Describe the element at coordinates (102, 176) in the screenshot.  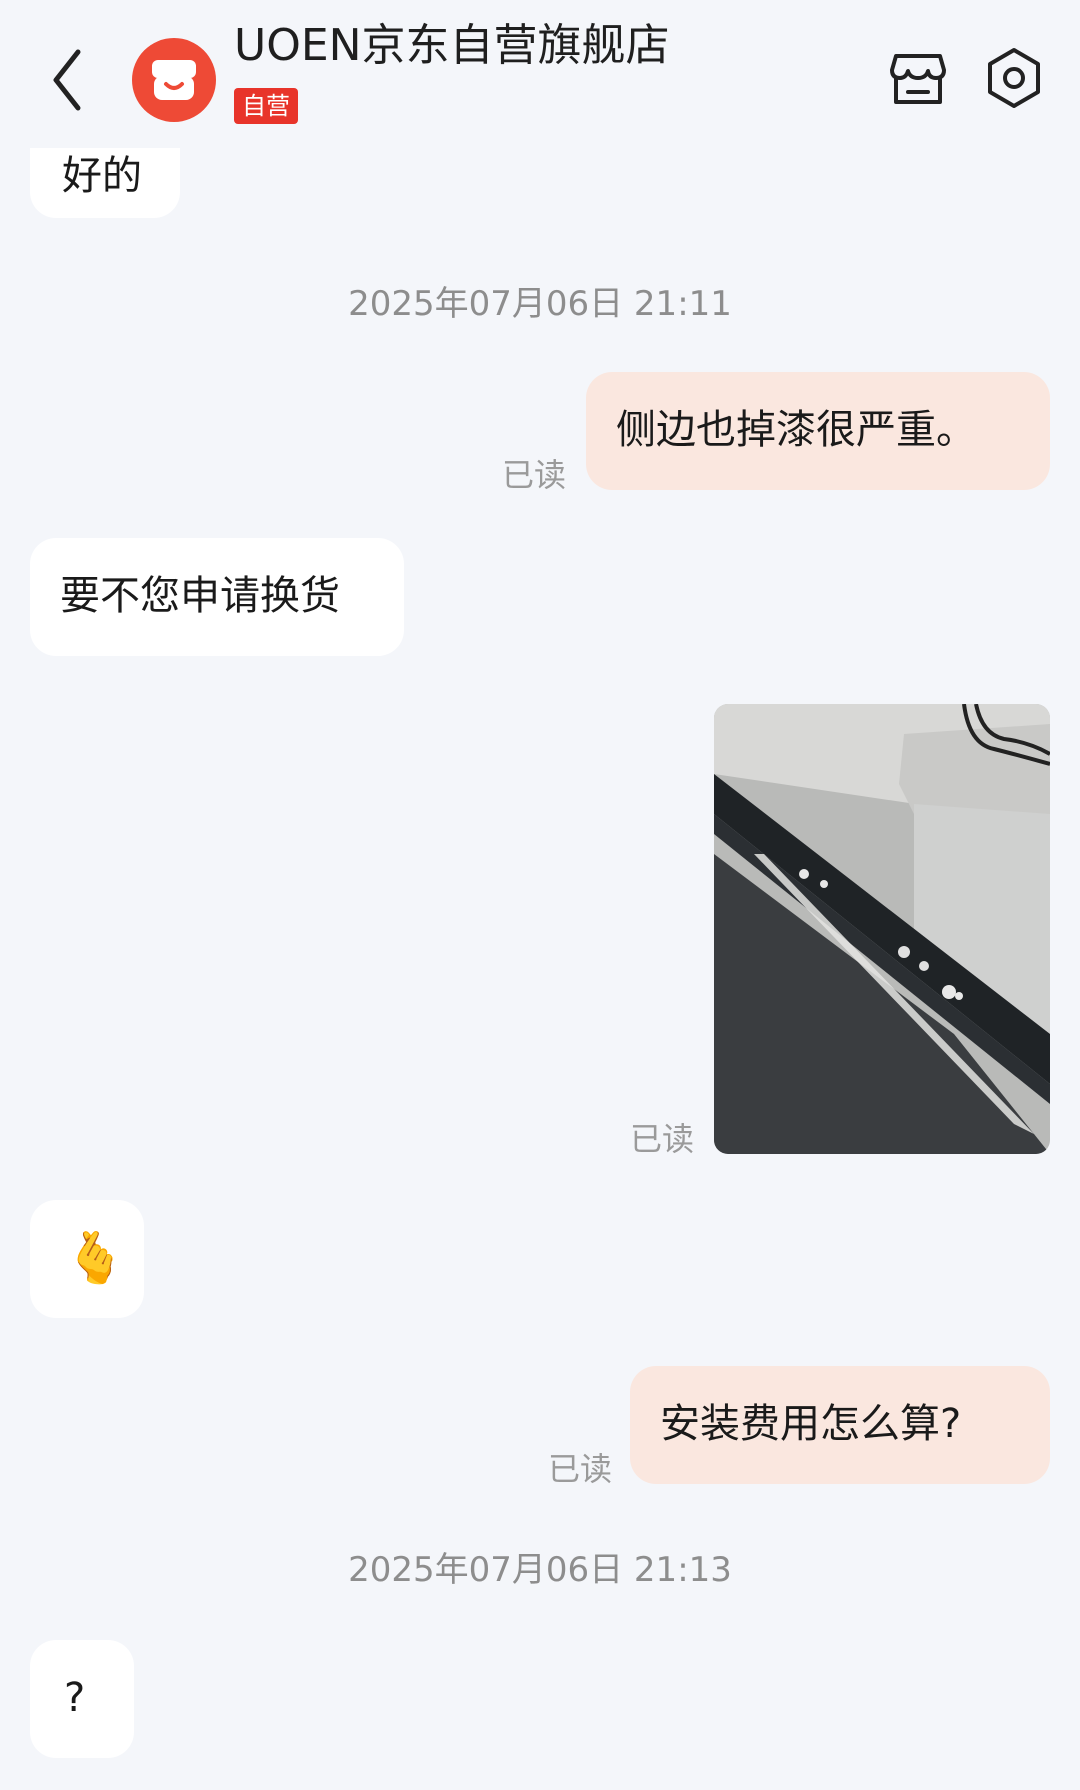
I see `message-text: 好的` at that location.